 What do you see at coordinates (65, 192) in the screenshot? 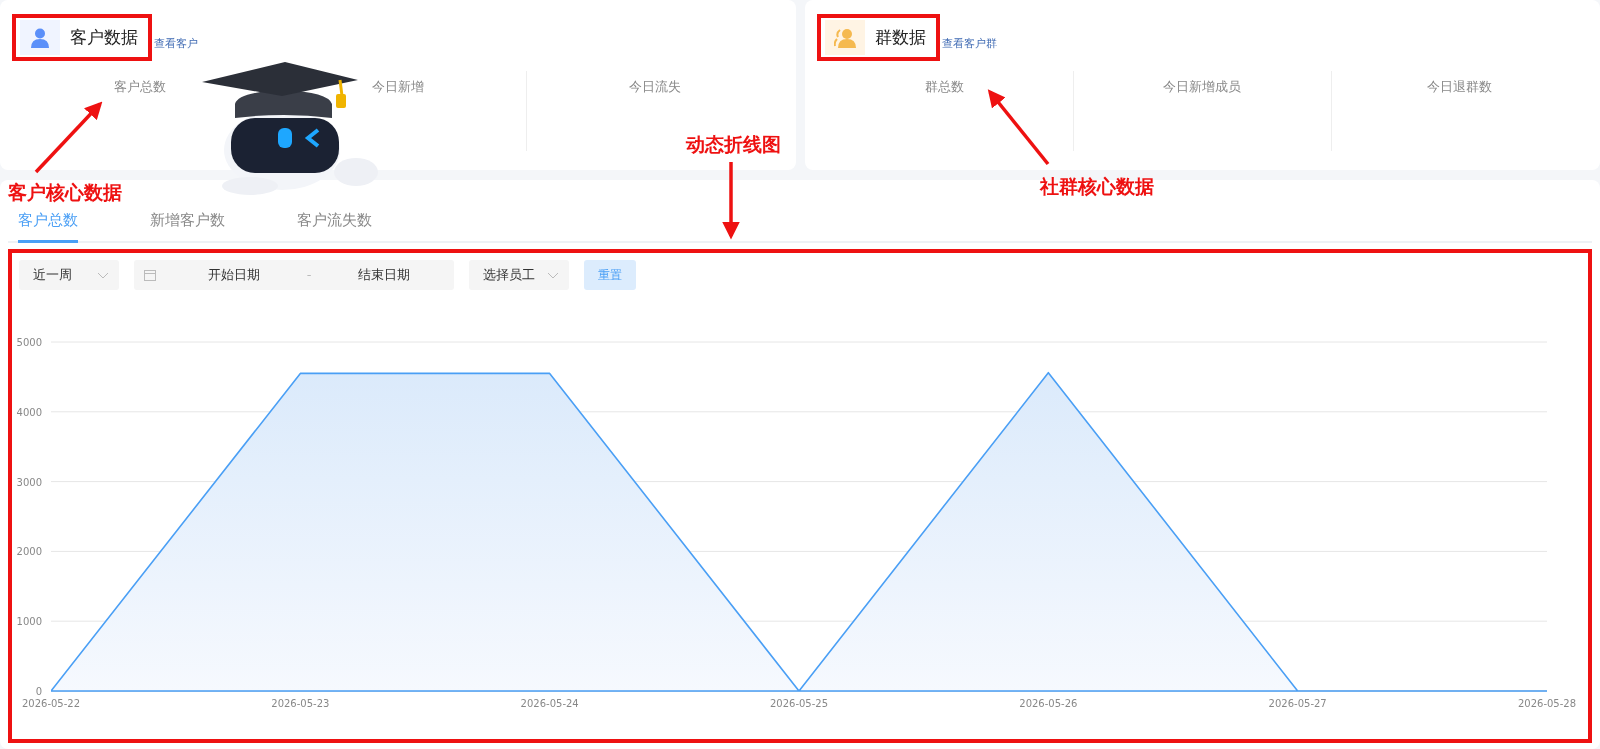
I see `callout-text: 客户核心数据` at bounding box center [65, 192].